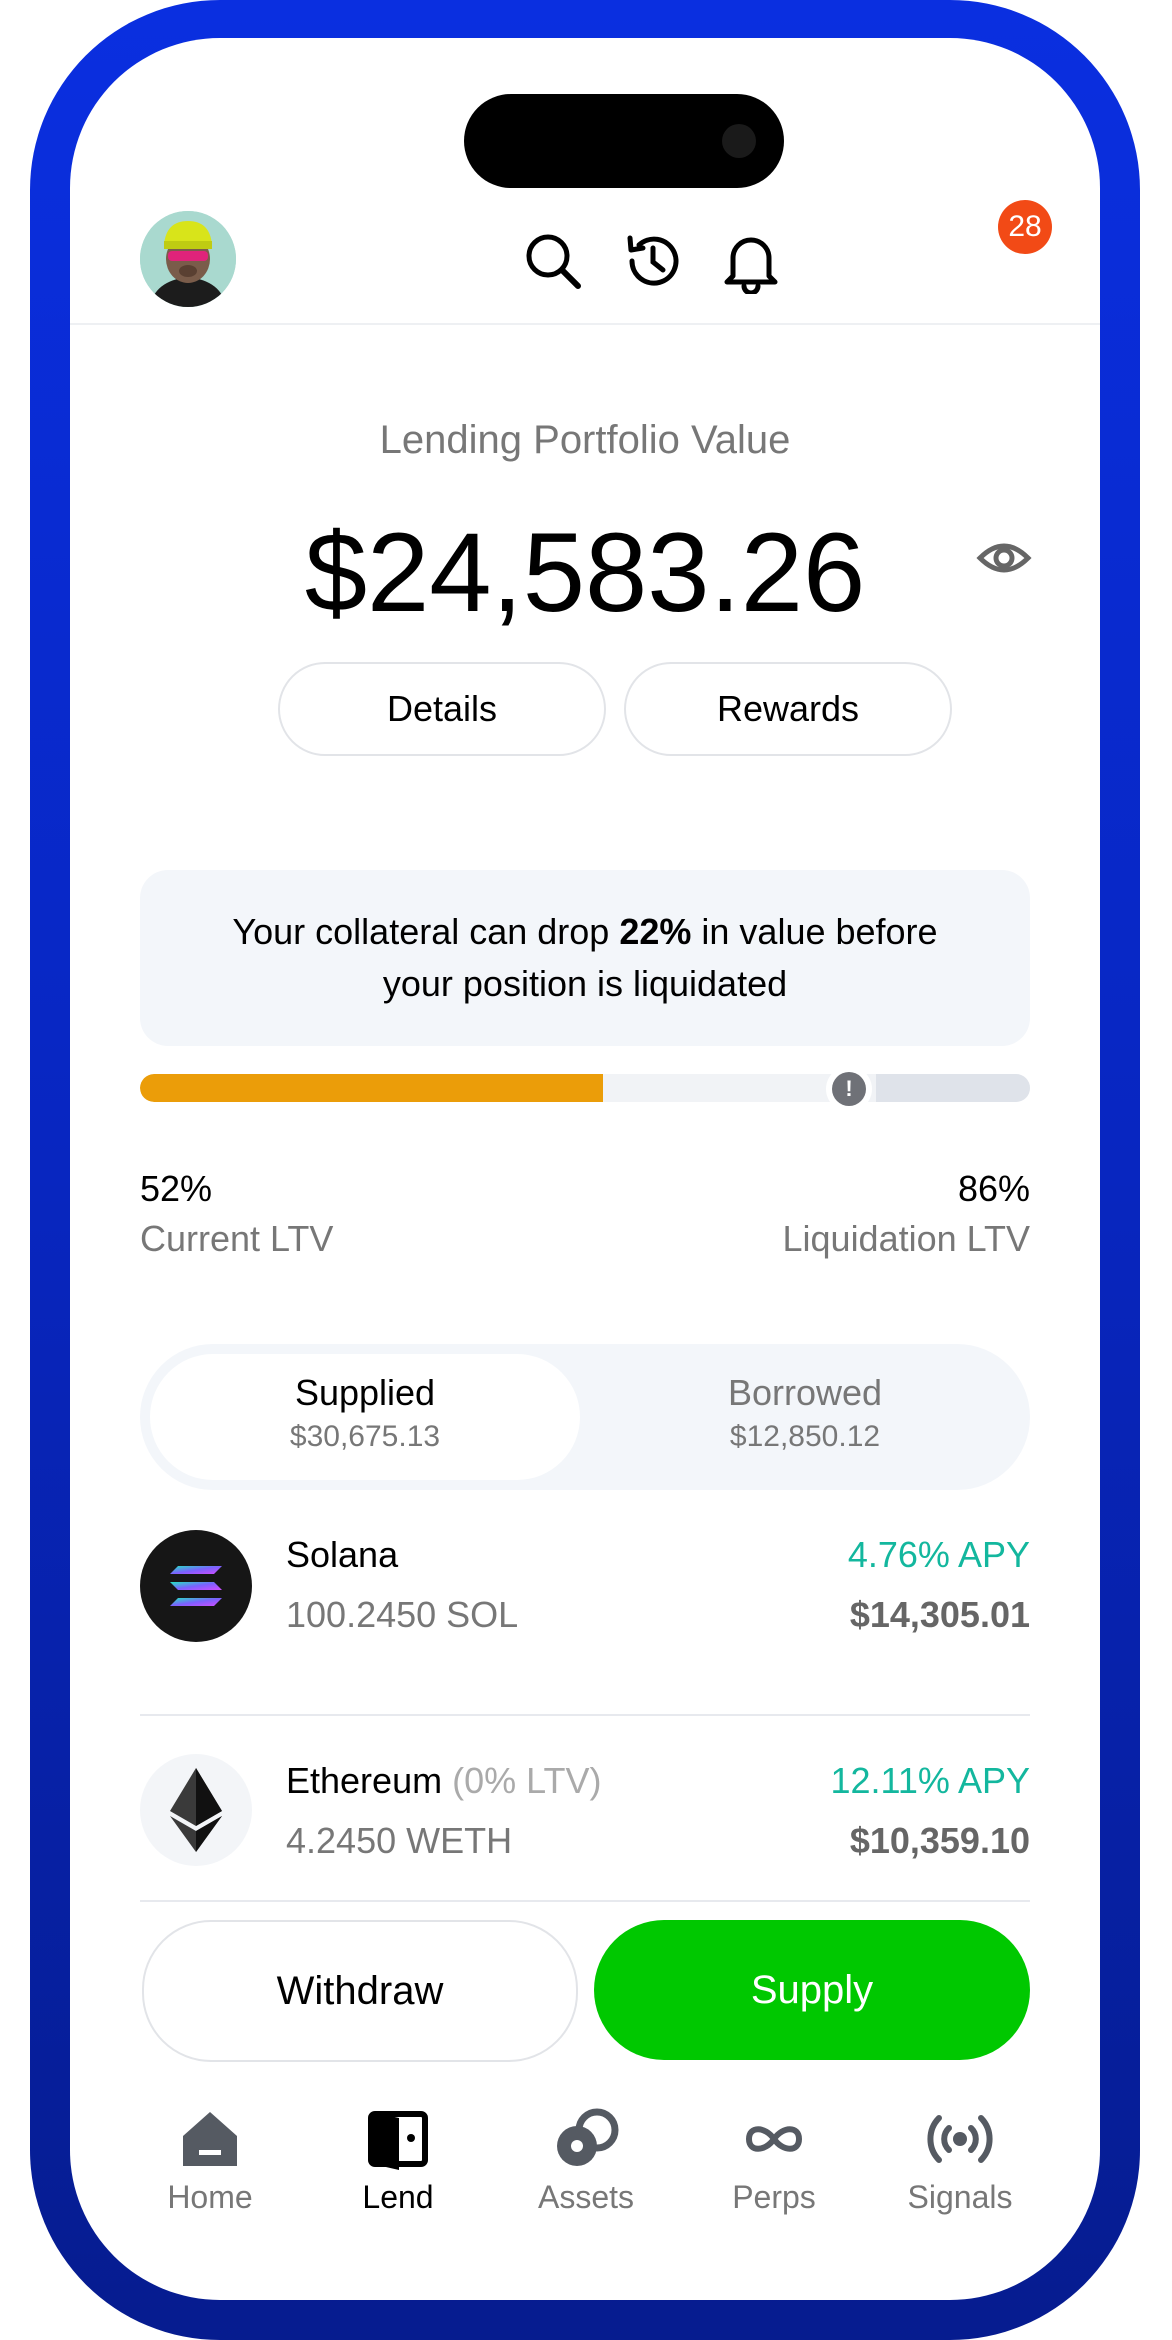 This screenshot has height=2340, width=1172. What do you see at coordinates (805, 1417) in the screenshot?
I see `tab-borrowed: Borrowed $12,850.12` at bounding box center [805, 1417].